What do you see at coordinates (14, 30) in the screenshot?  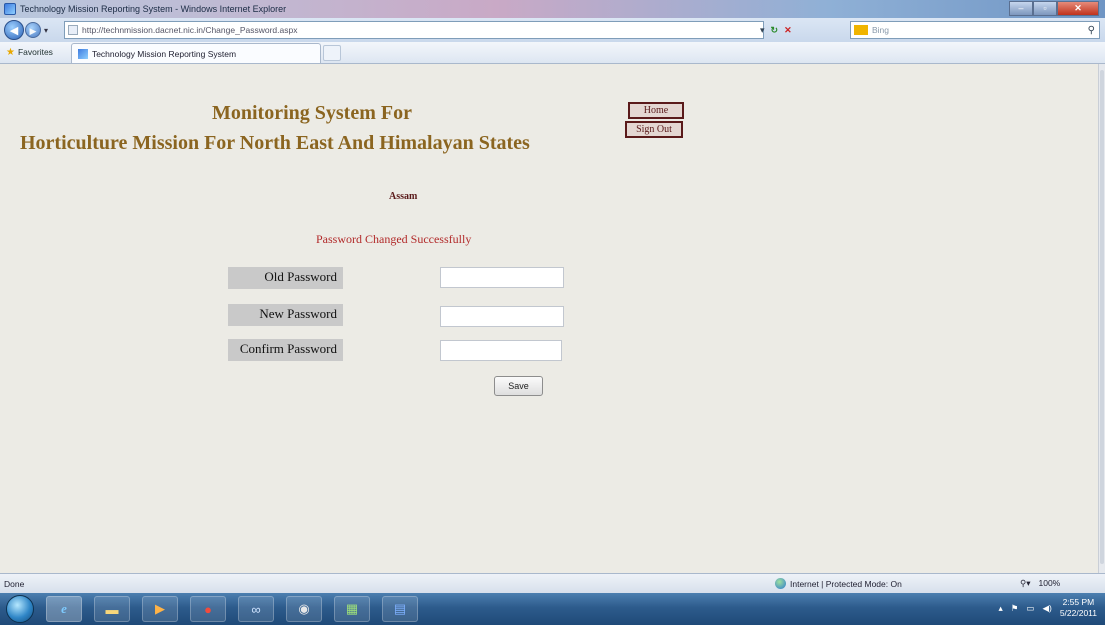 I see `back-button: ◀` at bounding box center [14, 30].